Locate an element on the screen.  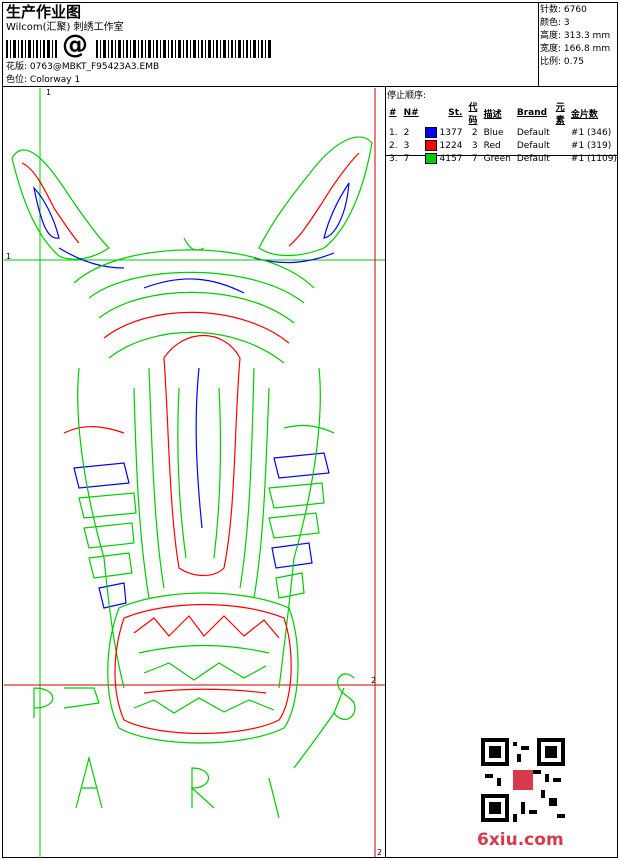
qr-code is located at coordinates (523, 780).